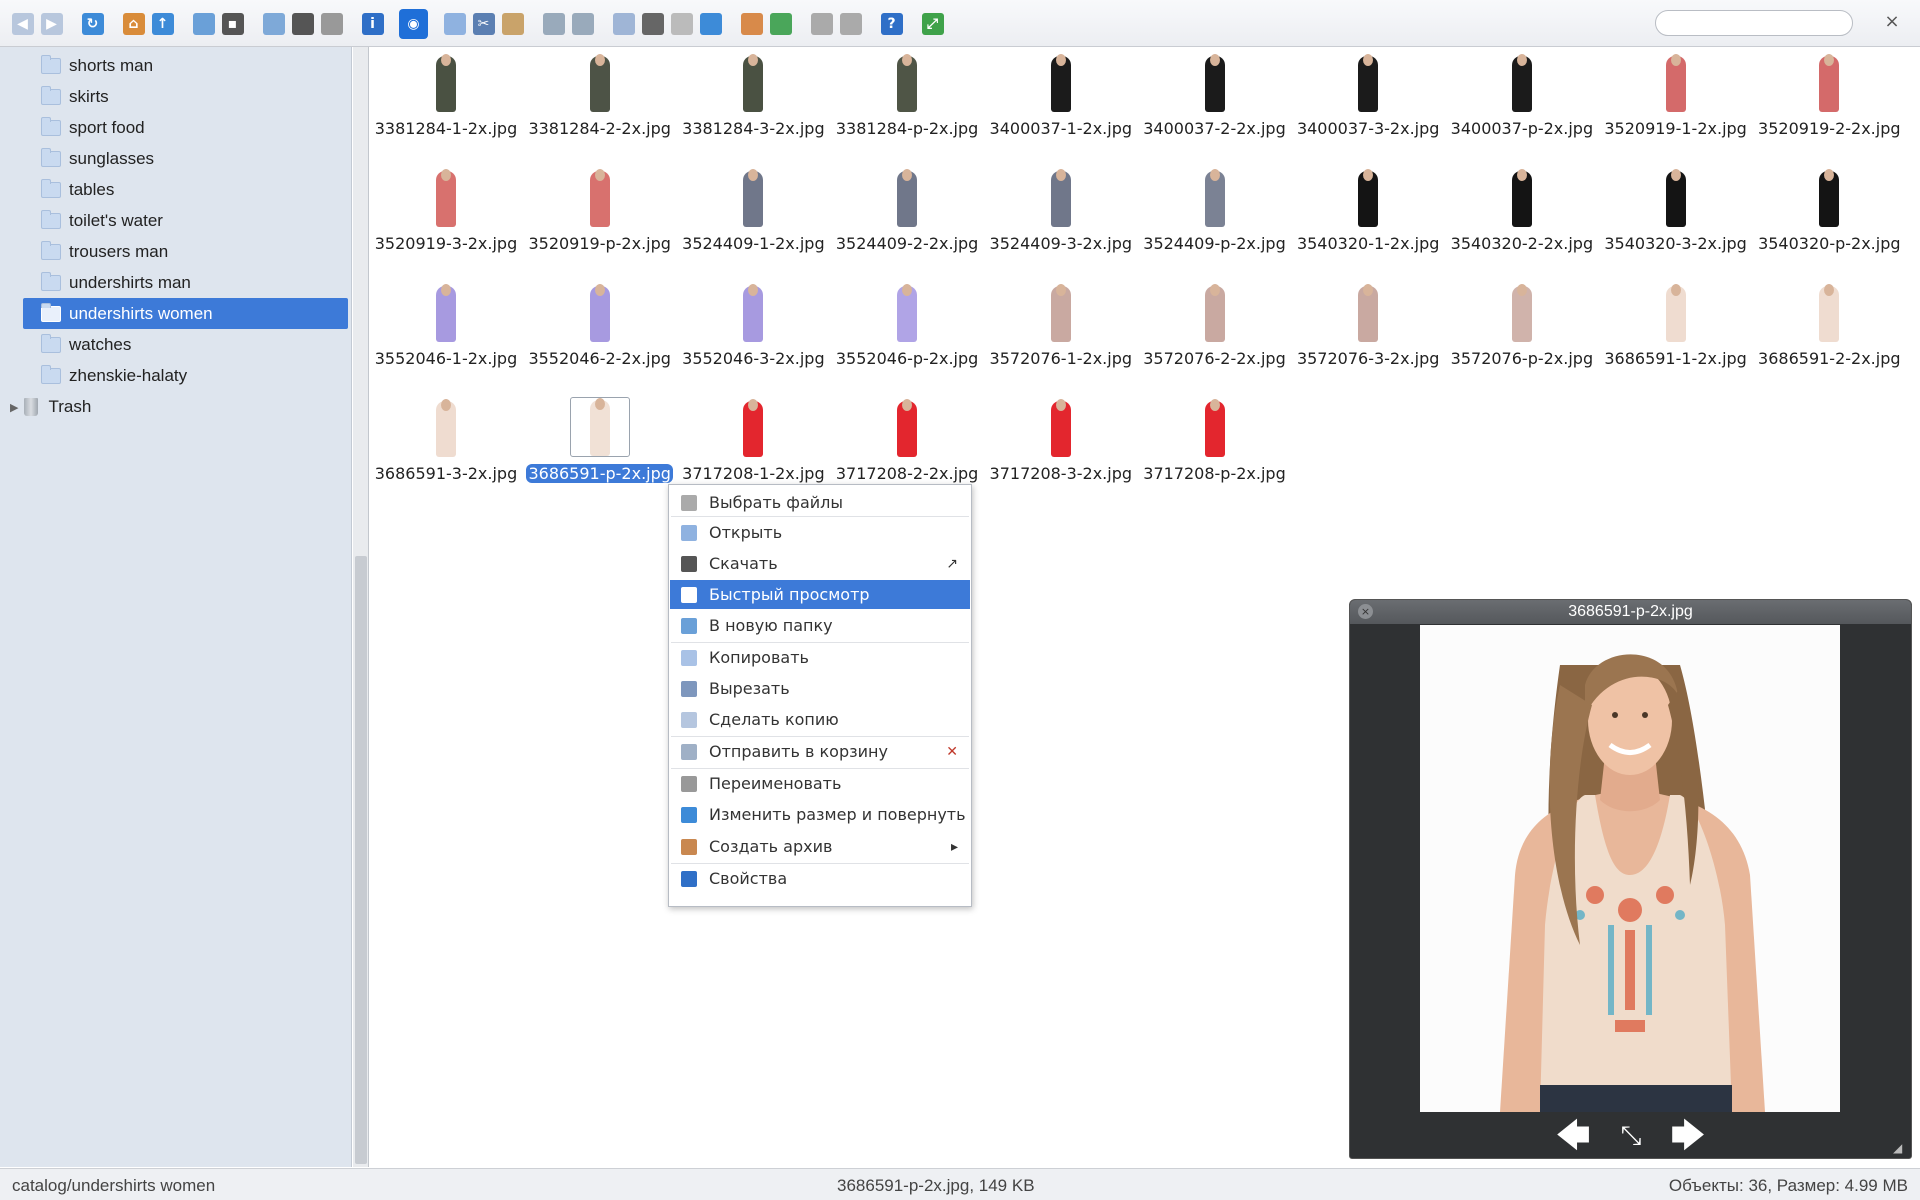 Image resolution: width=1920 pixels, height=1200 pixels. Describe the element at coordinates (1754, 23) in the screenshot. I see `search-input` at that location.